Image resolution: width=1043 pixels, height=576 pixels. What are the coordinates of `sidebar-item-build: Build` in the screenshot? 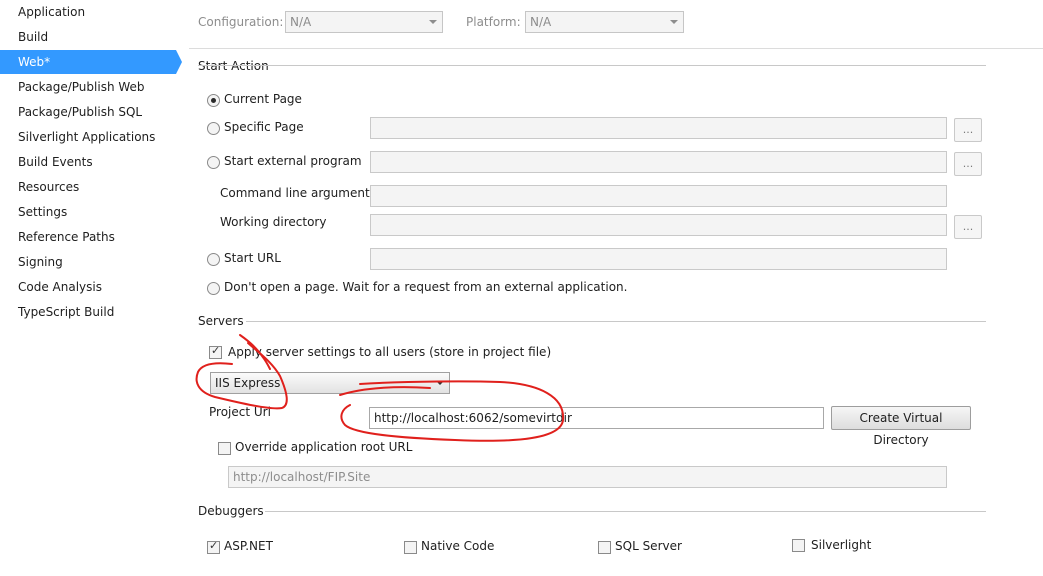 It's located at (88, 37).